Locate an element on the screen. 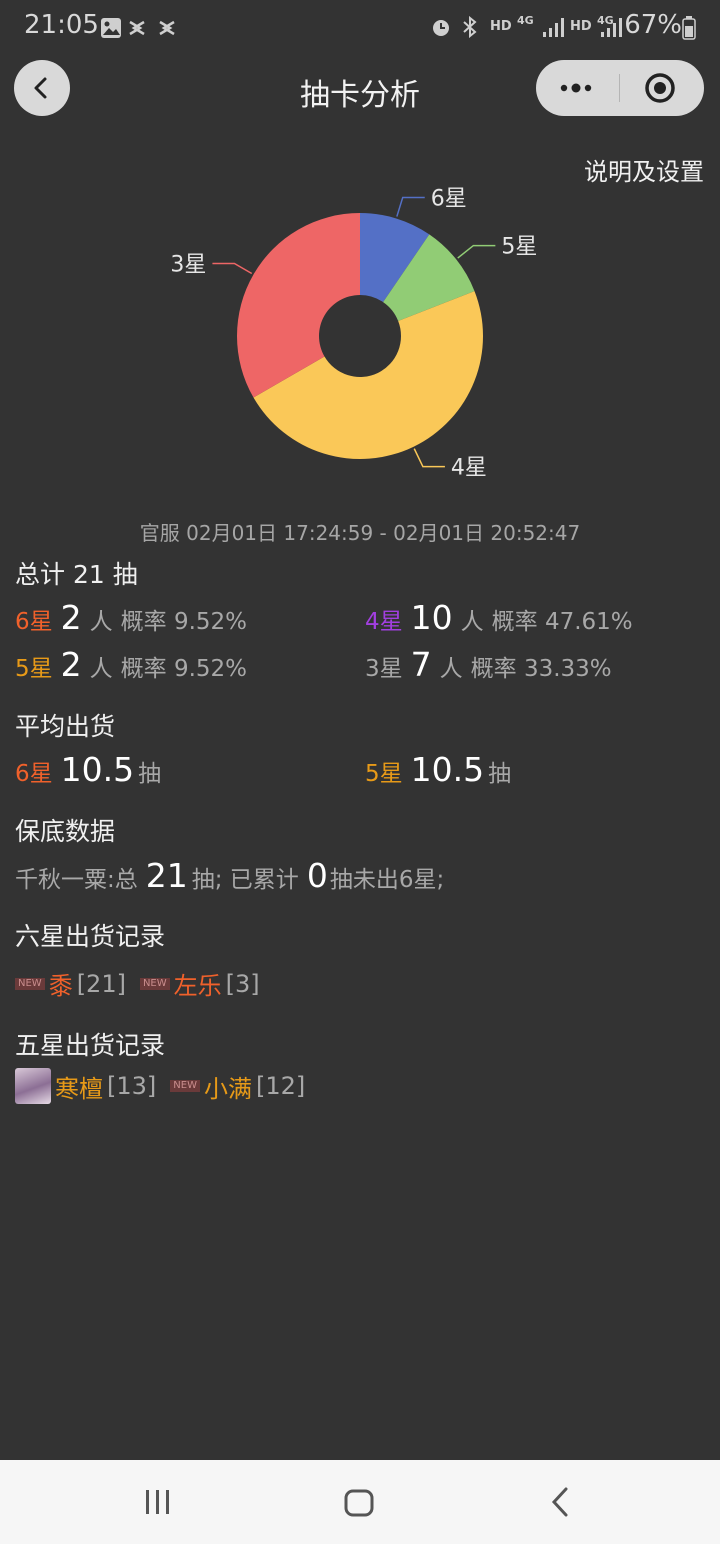  pull-count: [3] is located at coordinates (242, 983).